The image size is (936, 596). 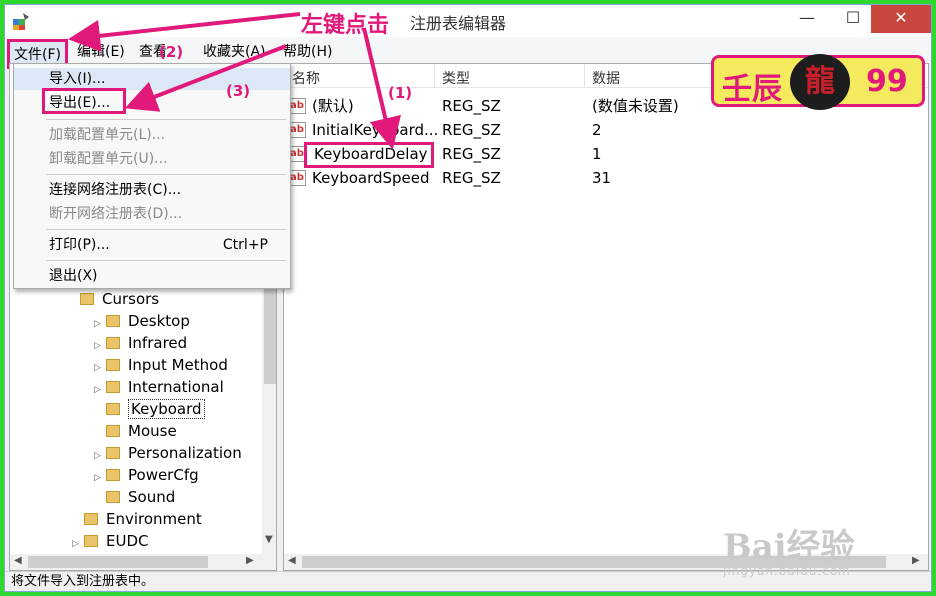 I want to click on tree-horizontal-scroll-thumb, so click(x=118, y=562).